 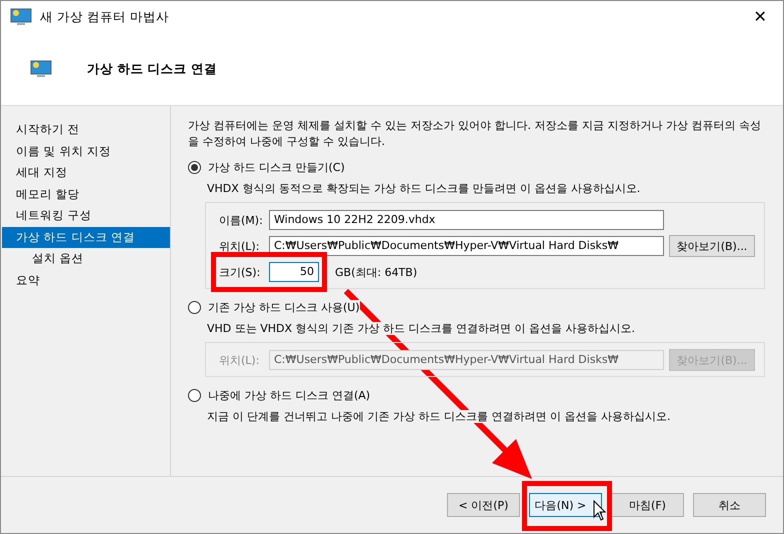 I want to click on sidebar-item: 시작하기 전, so click(x=86, y=129).